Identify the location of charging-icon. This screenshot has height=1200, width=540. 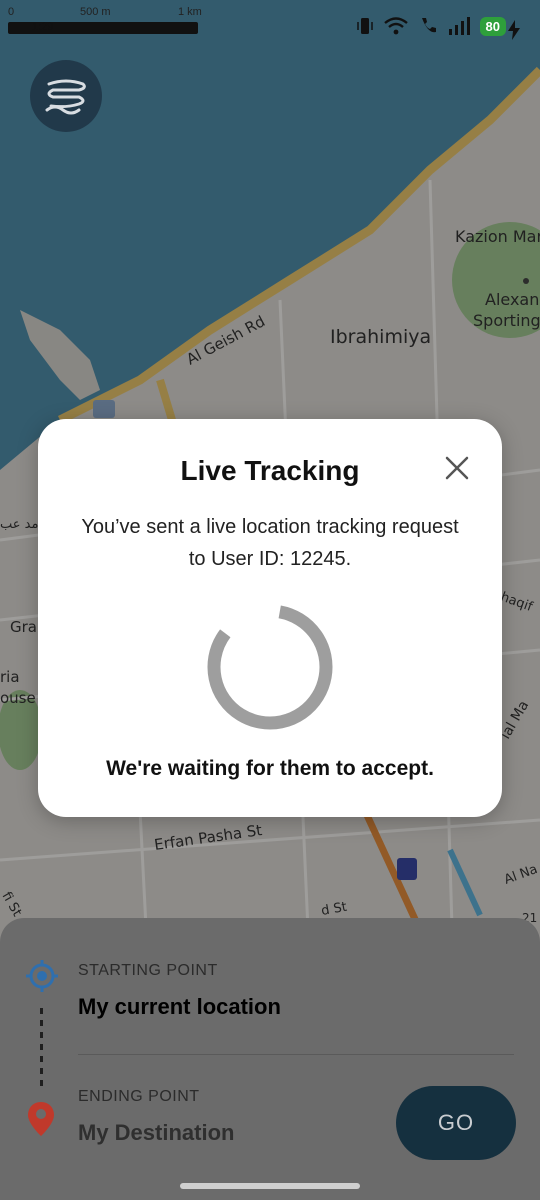
(514, 30).